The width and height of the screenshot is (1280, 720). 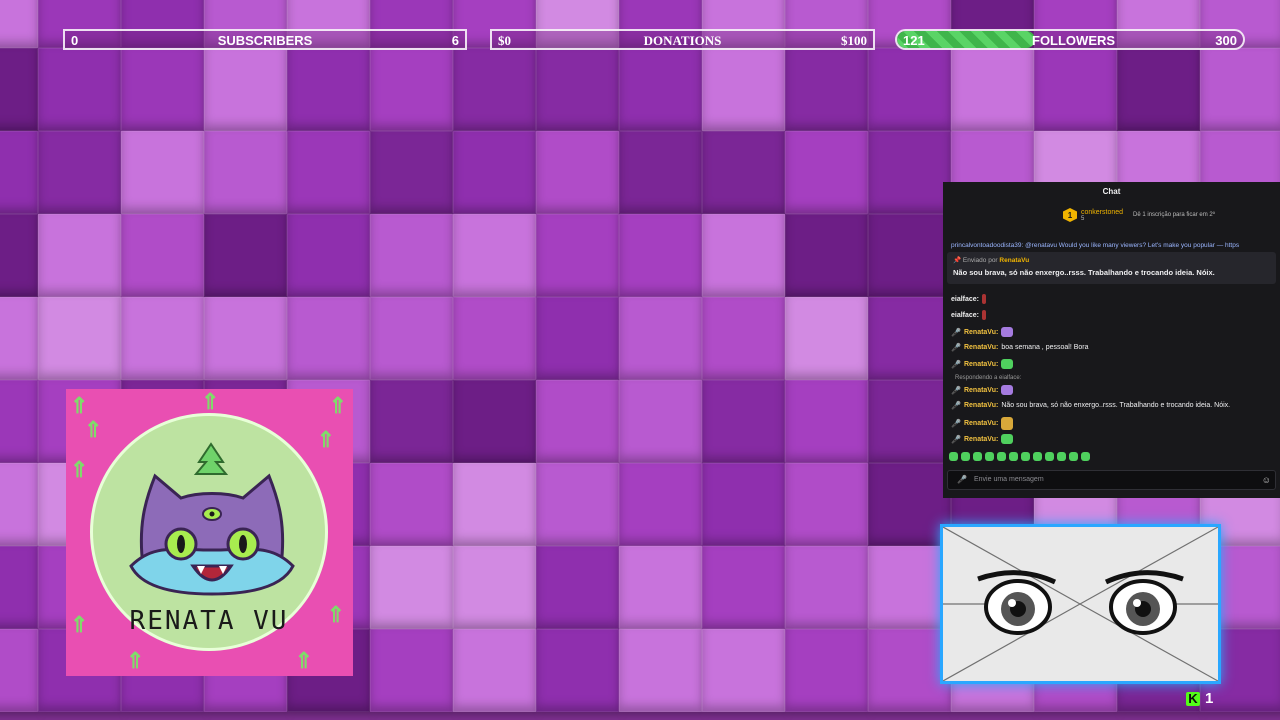 I want to click on subscribers-goal-bar: 0 SUBSCRIBERS 6, so click(x=265, y=39).